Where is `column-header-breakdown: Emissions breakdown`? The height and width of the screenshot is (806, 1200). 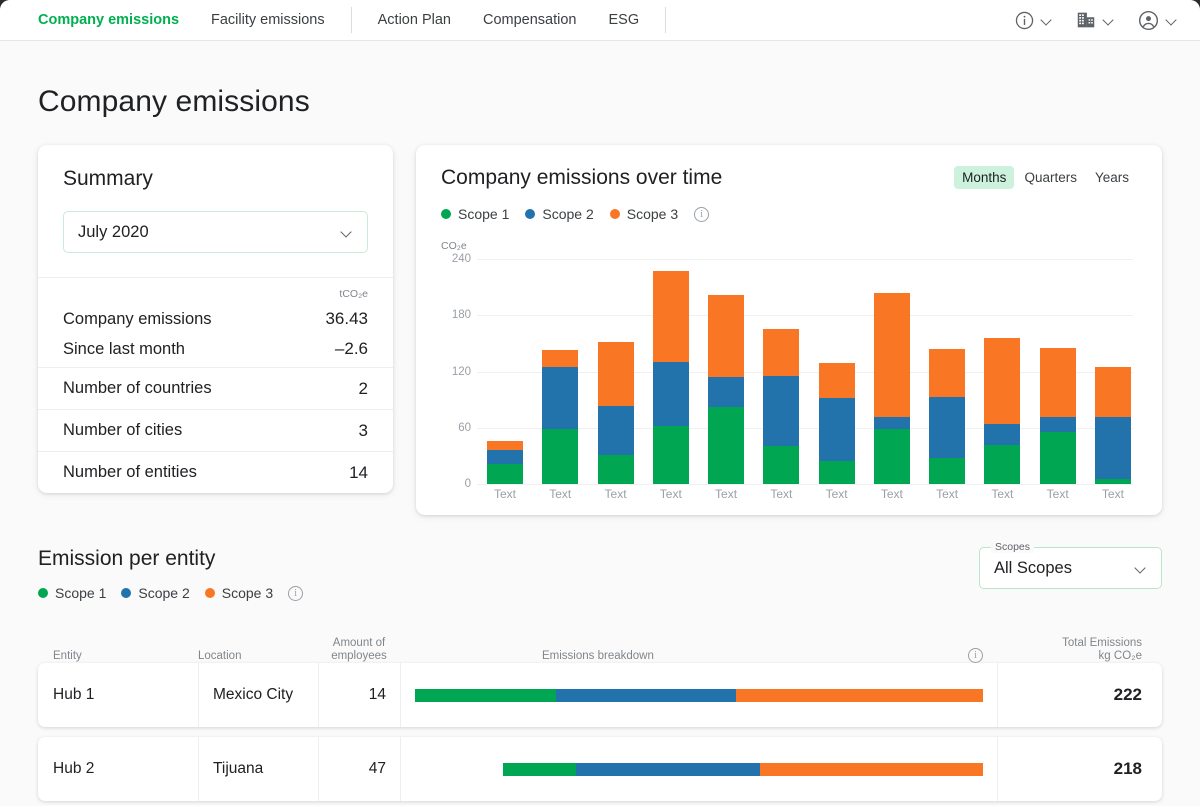
column-header-breakdown: Emissions breakdown is located at coordinates (598, 656).